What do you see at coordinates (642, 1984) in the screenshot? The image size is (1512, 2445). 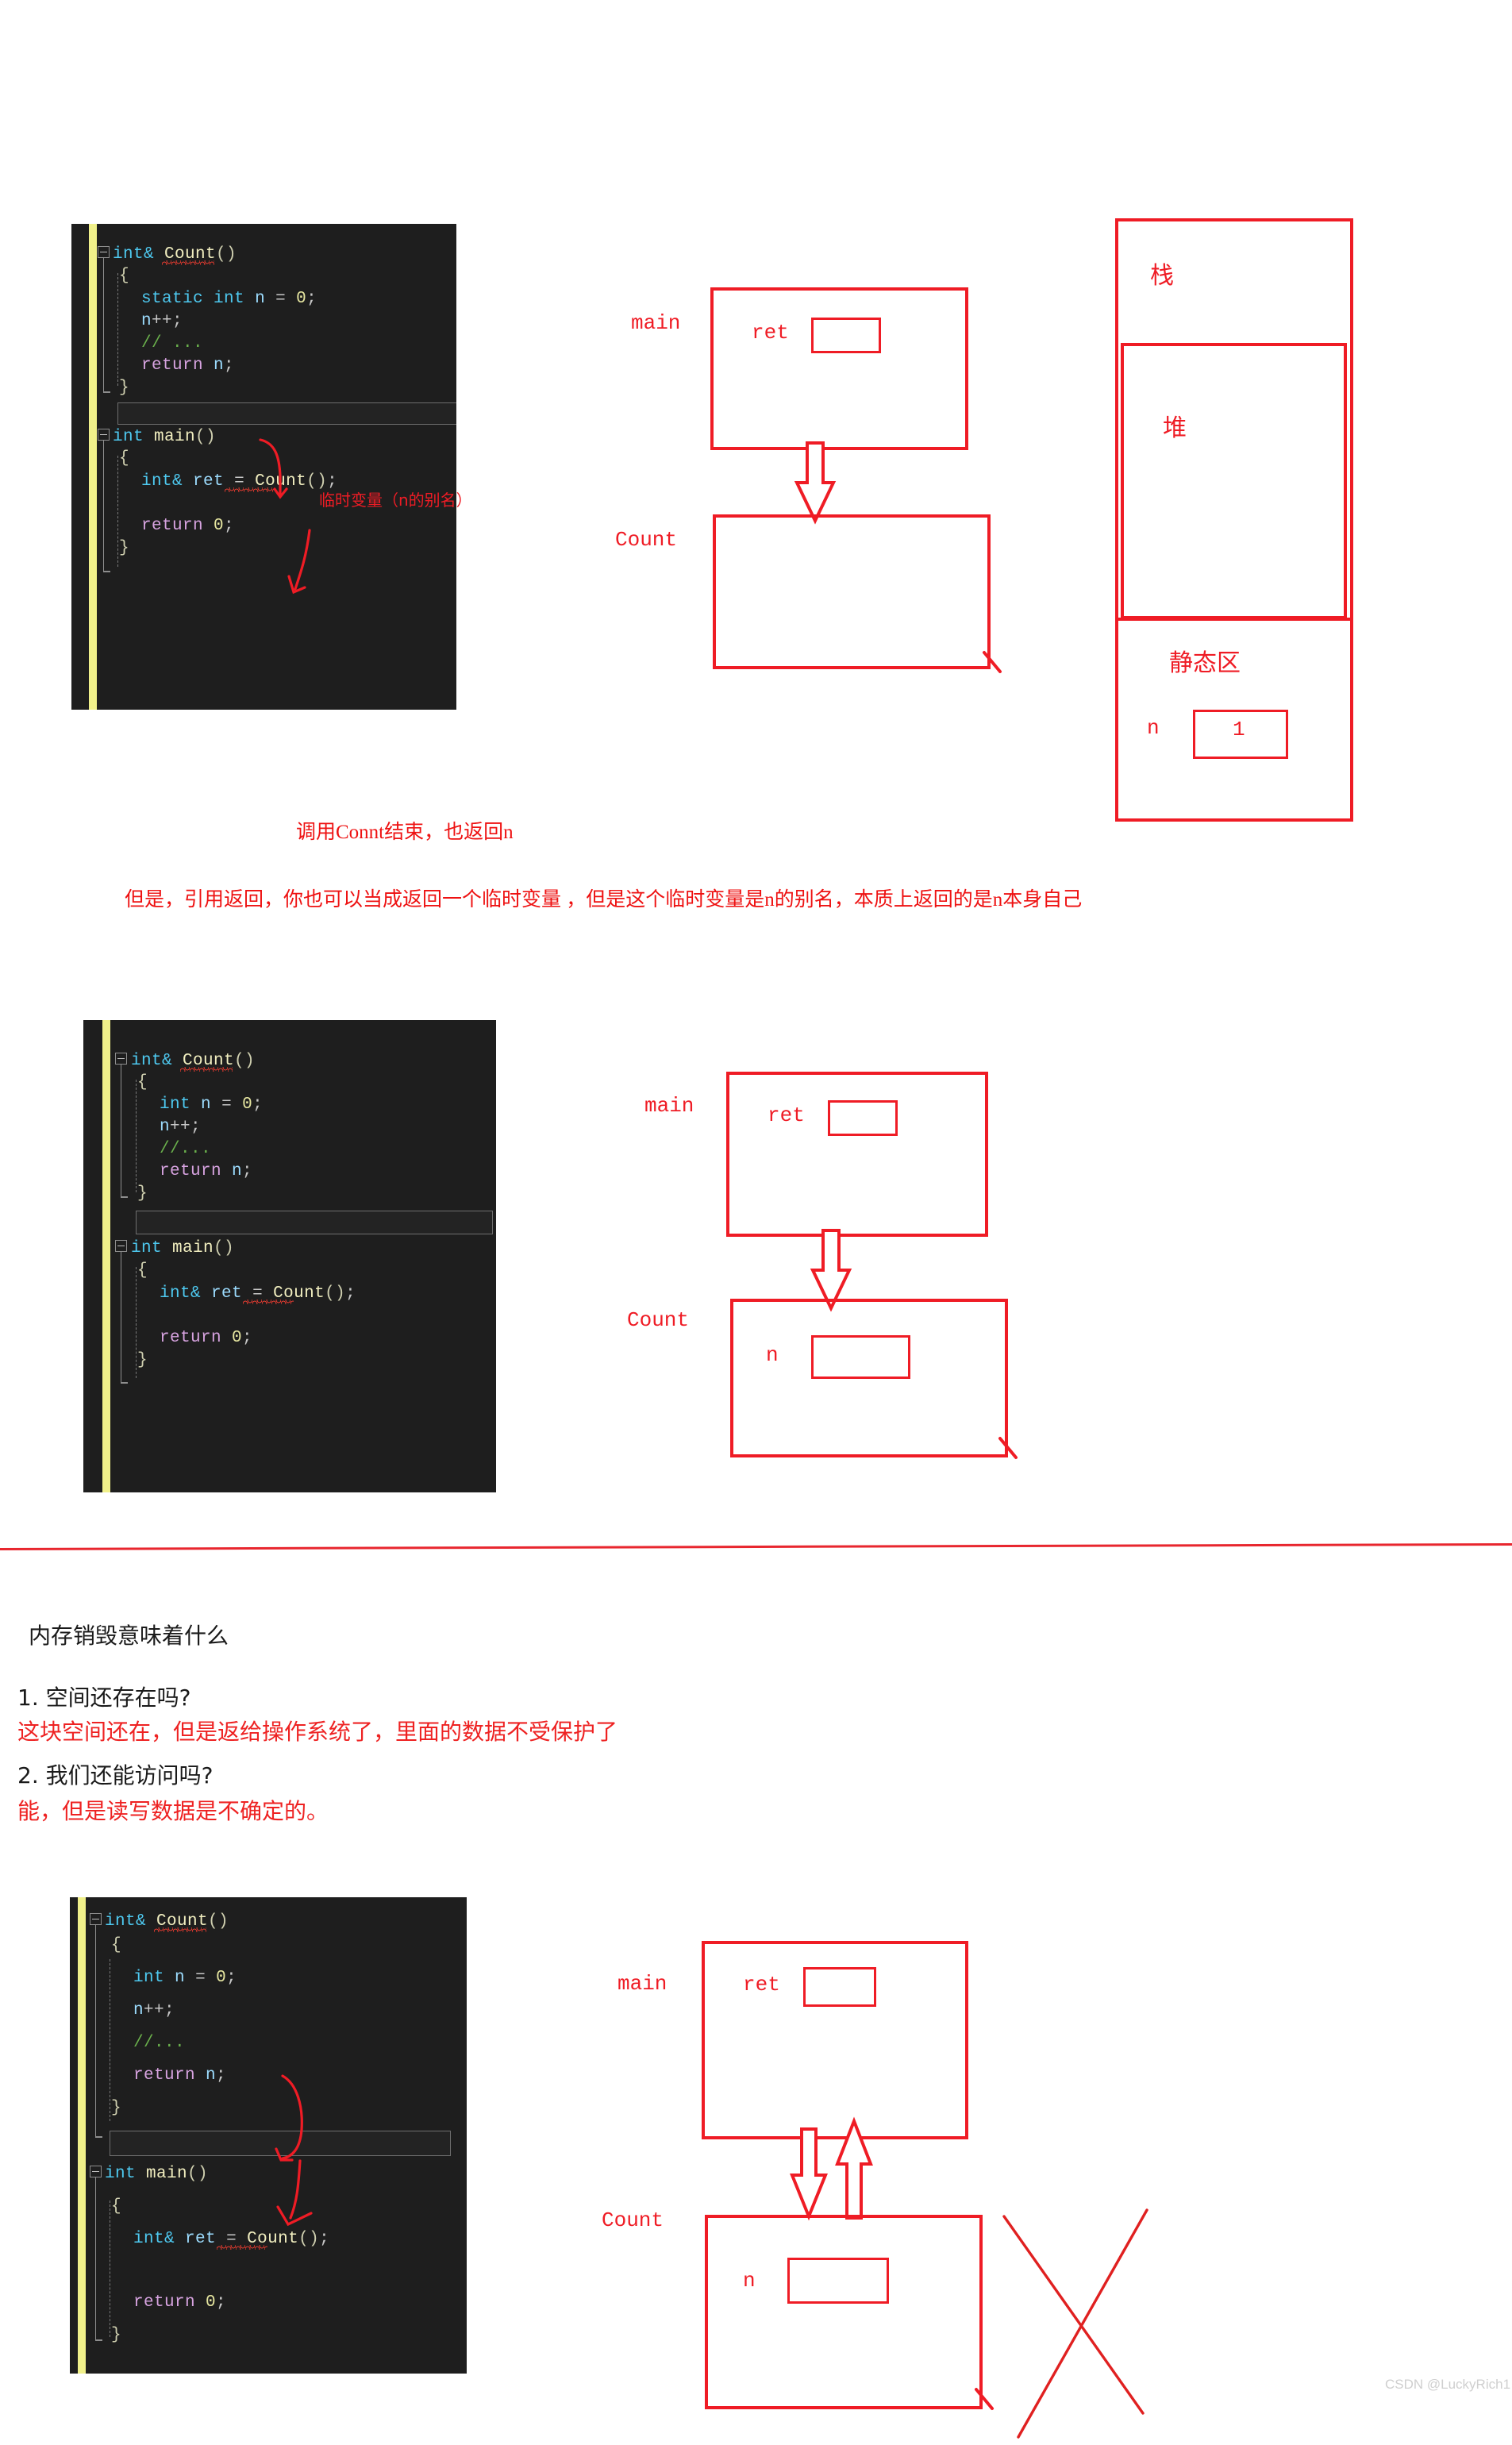 I see `frame-label-main-3: main` at bounding box center [642, 1984].